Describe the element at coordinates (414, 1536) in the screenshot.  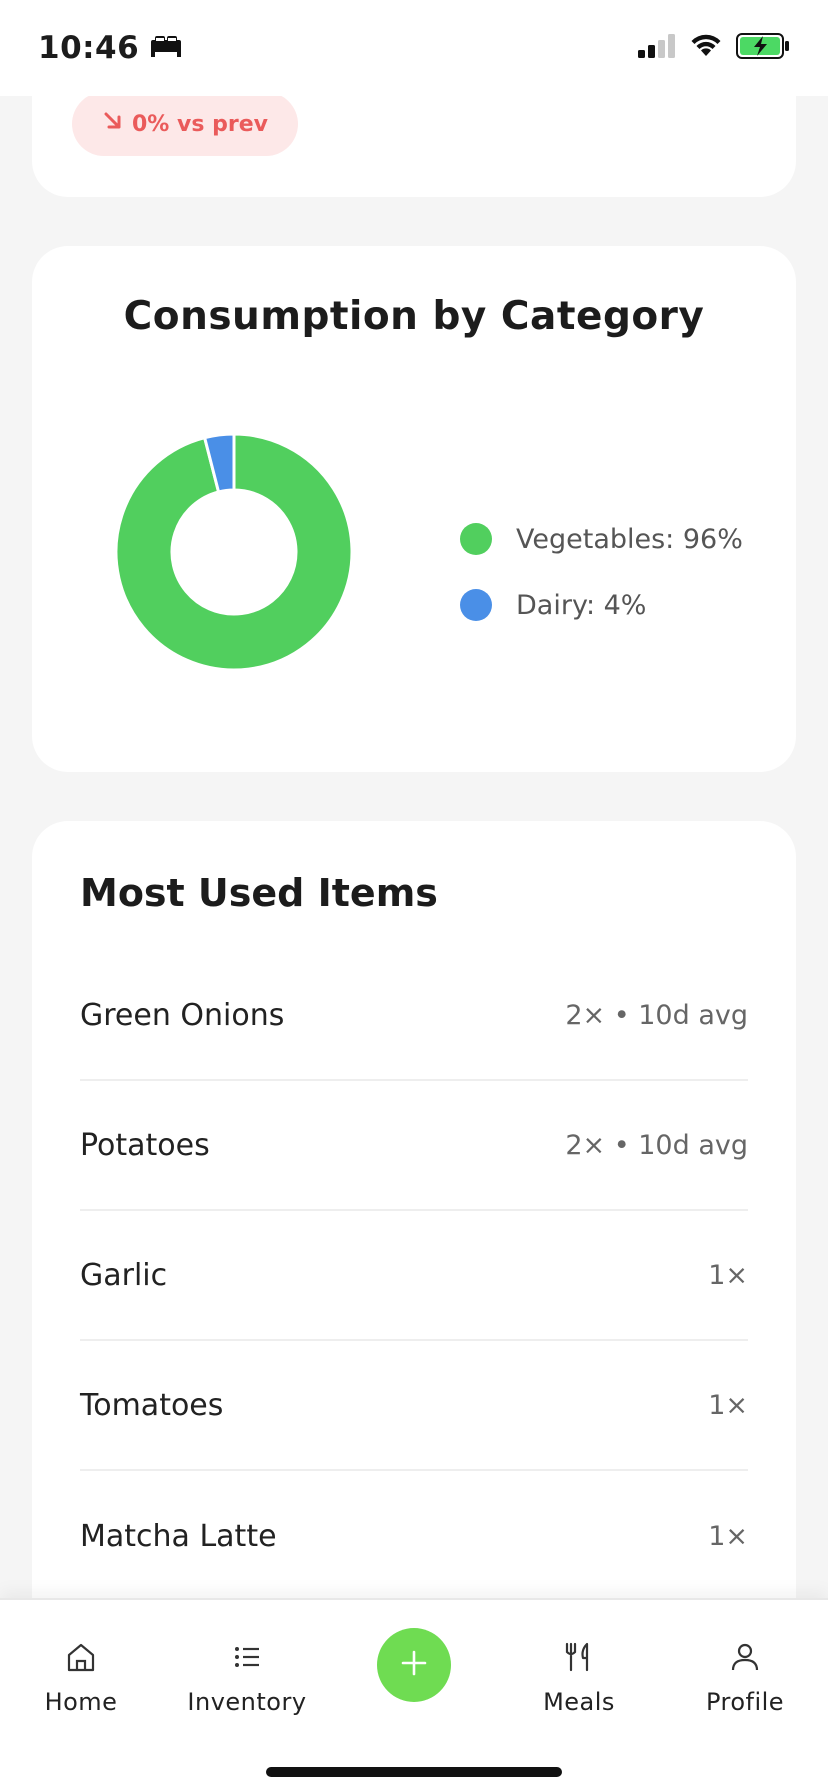
I see `list-item: Matcha Latte 1×` at that location.